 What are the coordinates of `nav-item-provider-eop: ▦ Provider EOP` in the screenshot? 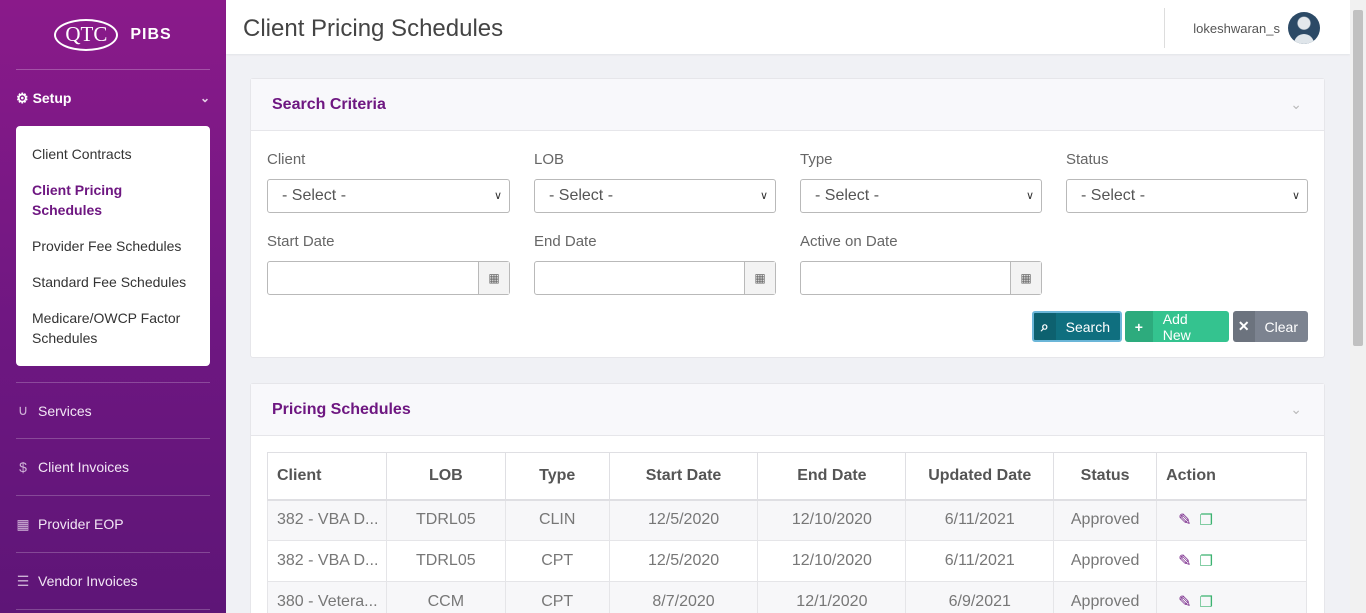 It's located at (113, 524).